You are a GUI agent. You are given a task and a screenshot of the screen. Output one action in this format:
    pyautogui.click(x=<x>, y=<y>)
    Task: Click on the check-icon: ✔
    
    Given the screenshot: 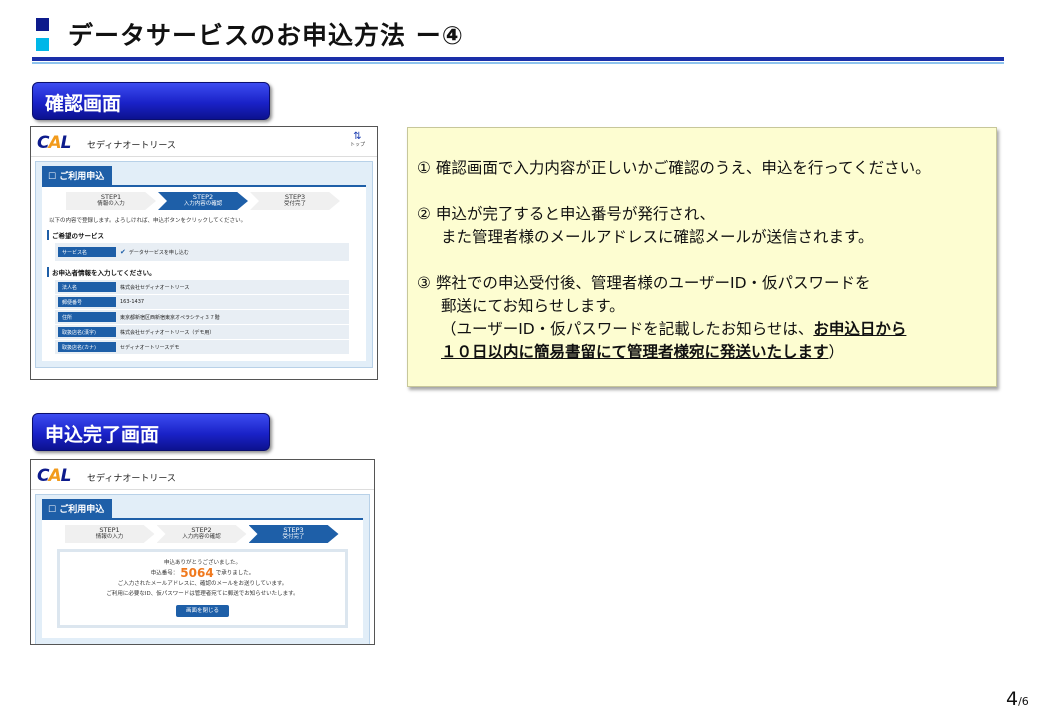 What is the action you would take?
    pyautogui.click(x=123, y=252)
    